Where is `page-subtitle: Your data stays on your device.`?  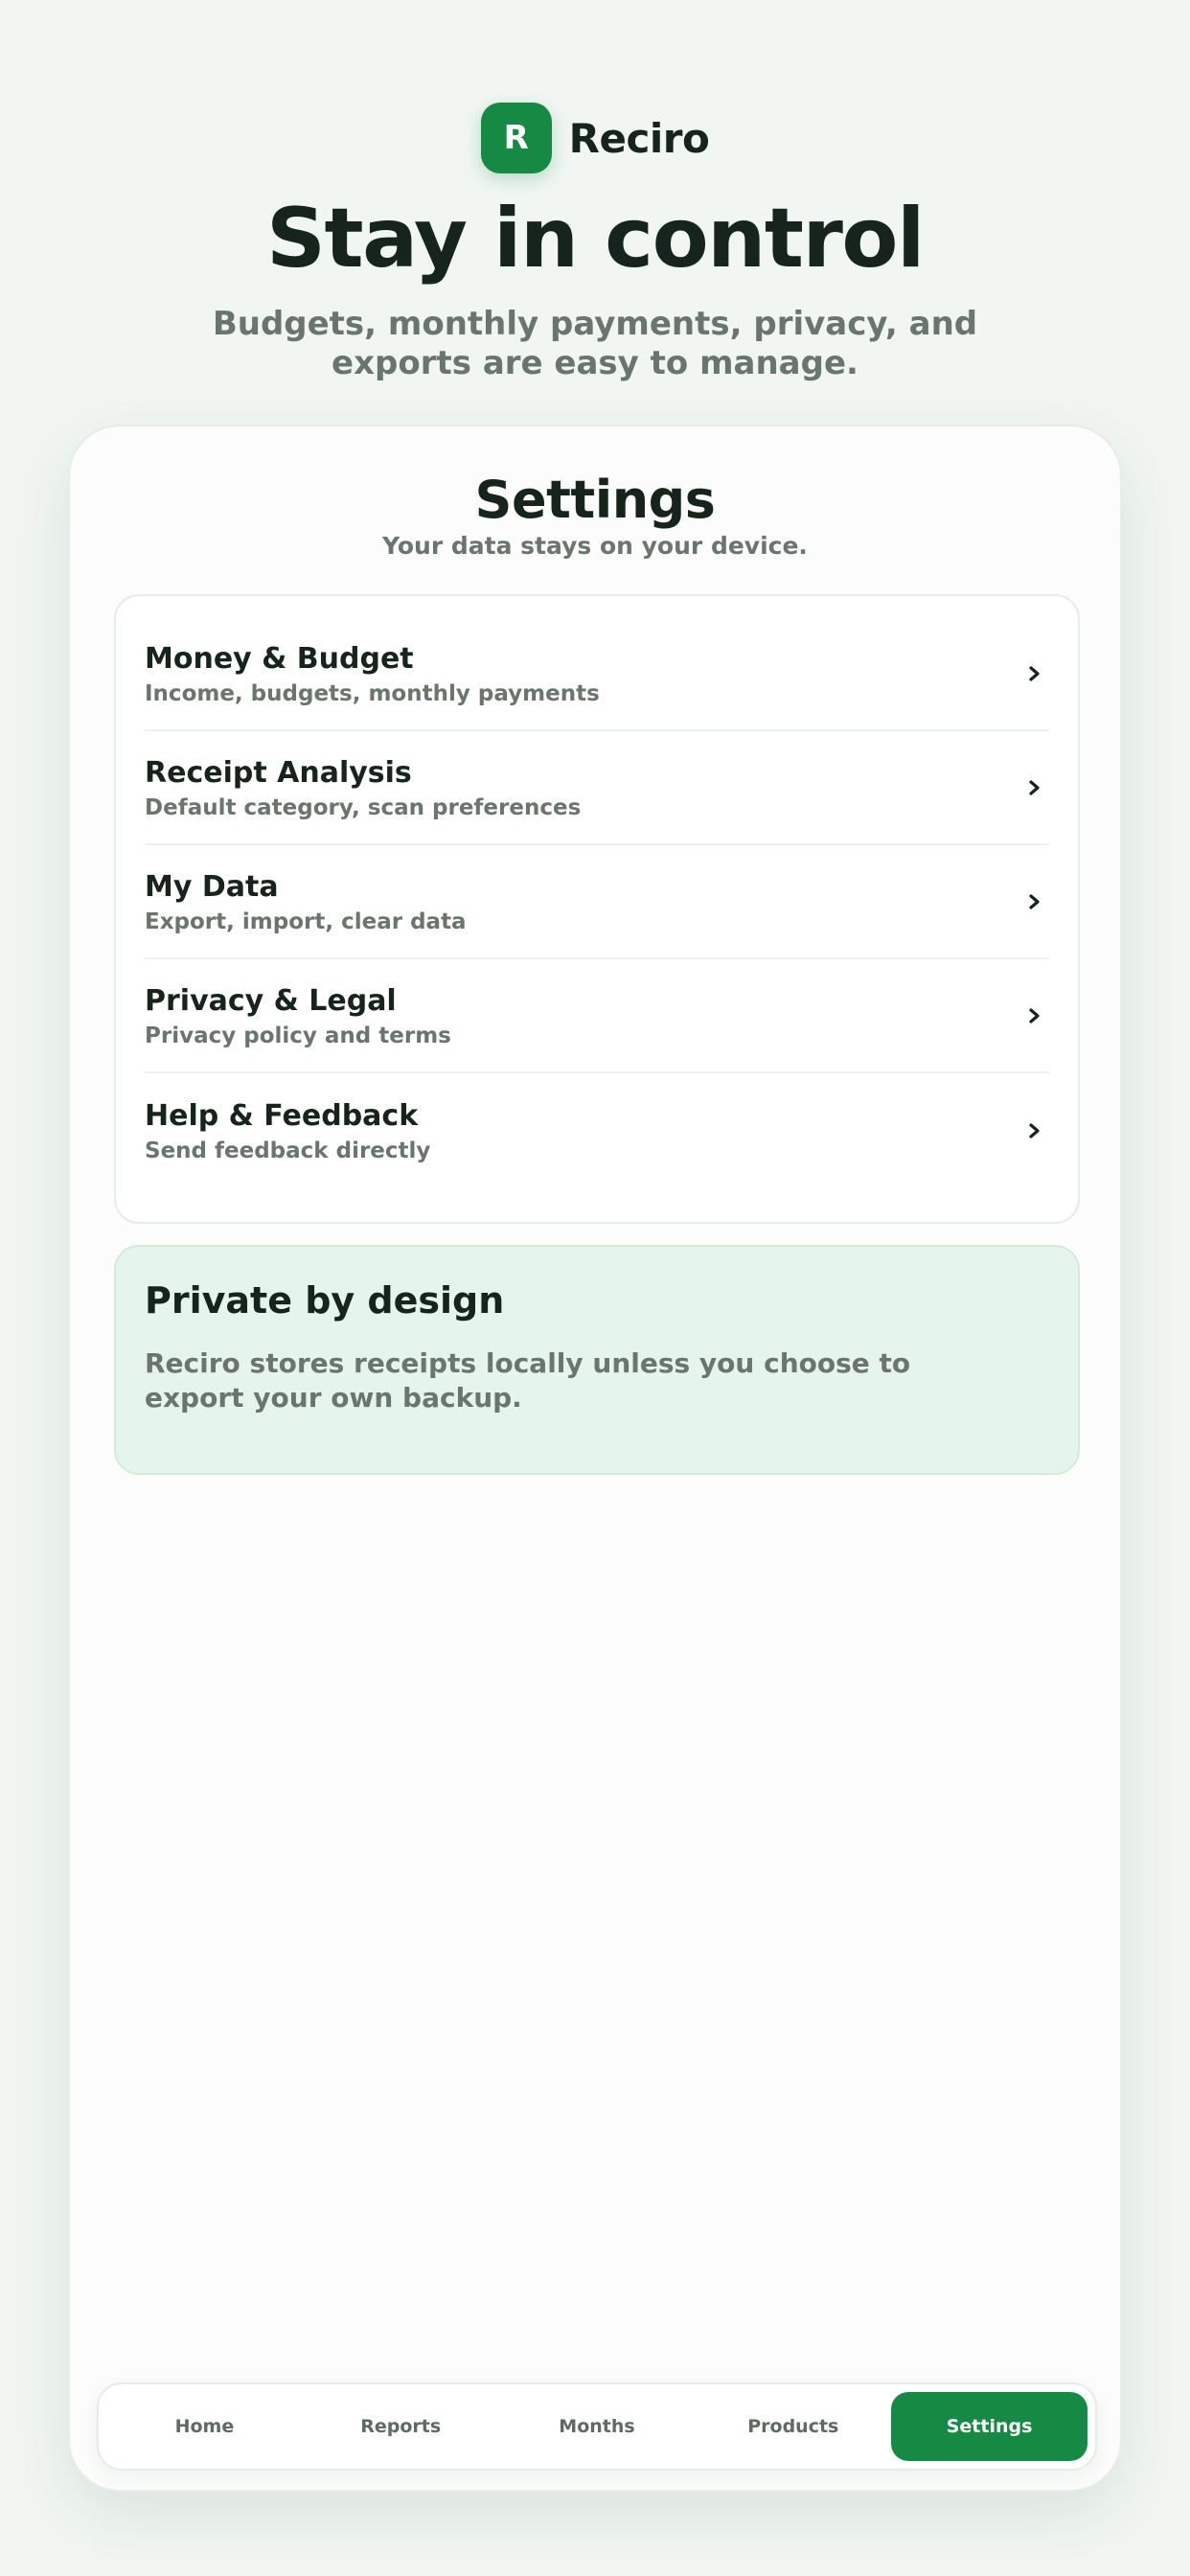 page-subtitle: Your data stays on your device. is located at coordinates (595, 546).